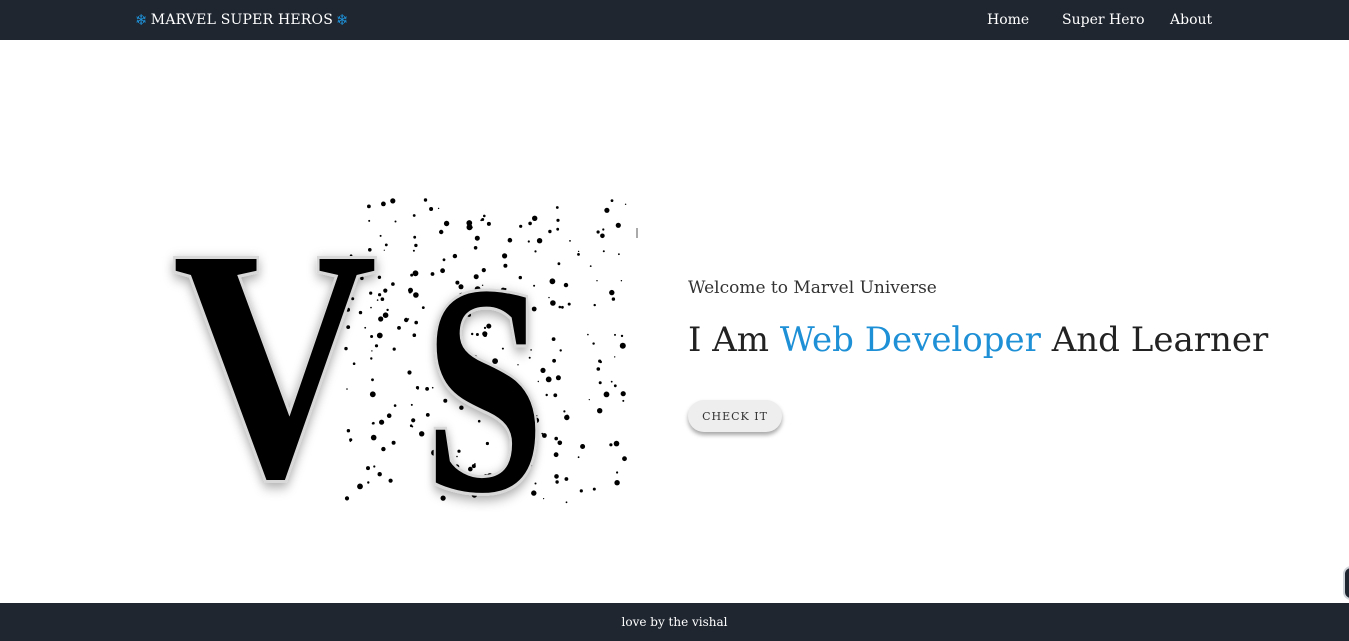  Describe the element at coordinates (812, 288) in the screenshot. I see `hero-subtitle: Welcome to Marvel Universe` at that location.